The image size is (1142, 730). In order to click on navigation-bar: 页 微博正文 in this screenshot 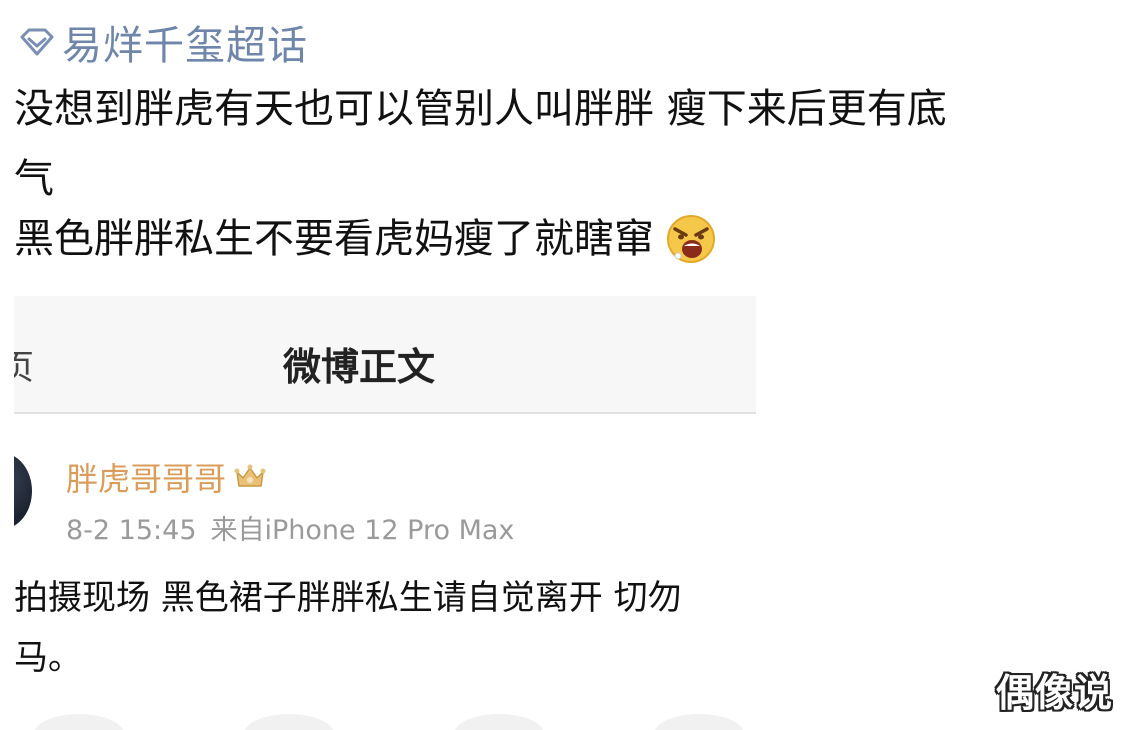, I will do `click(385, 355)`.